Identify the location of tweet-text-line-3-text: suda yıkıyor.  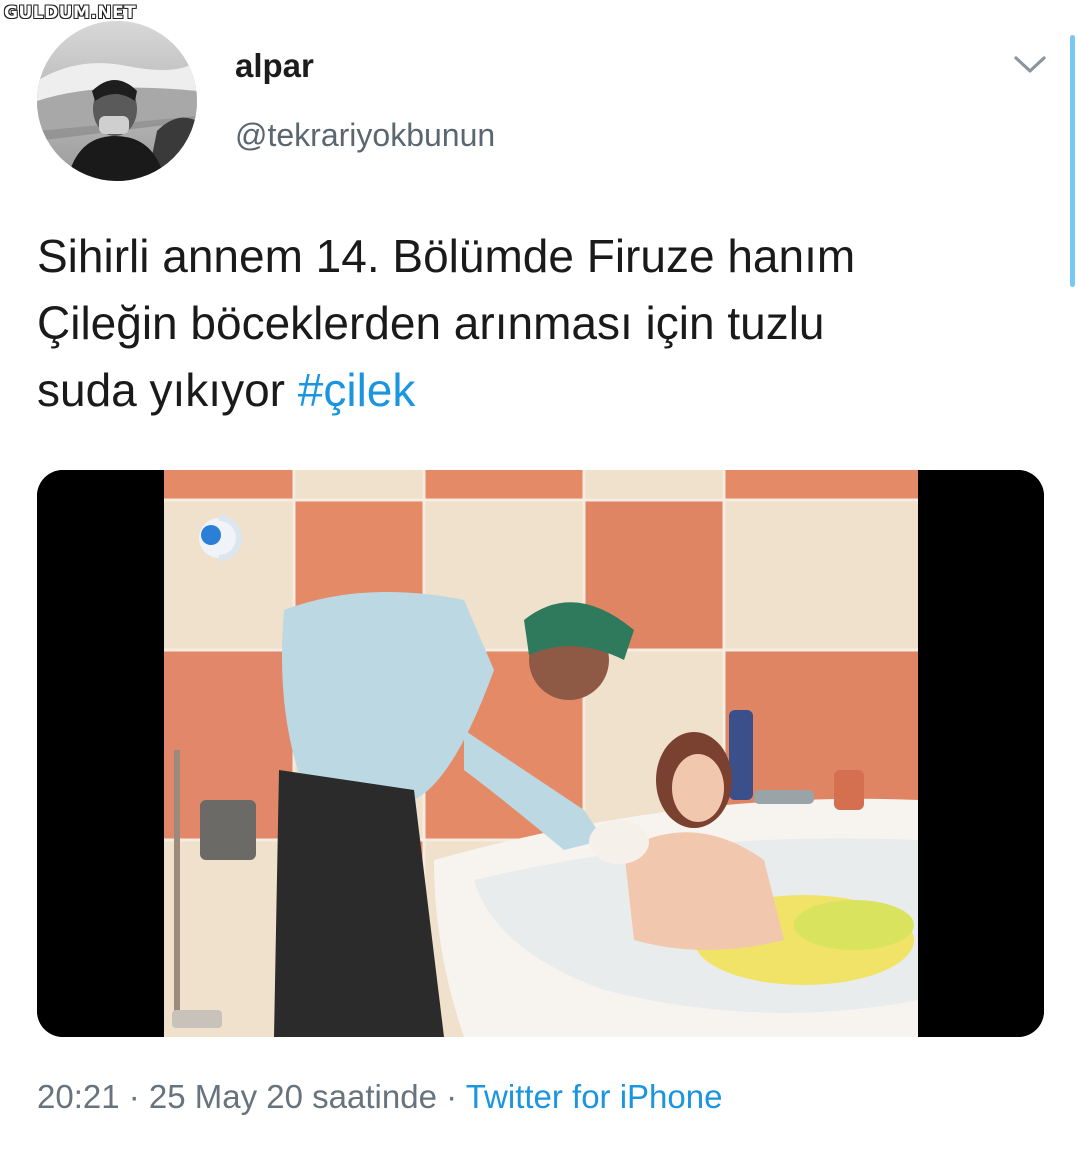
(167, 390).